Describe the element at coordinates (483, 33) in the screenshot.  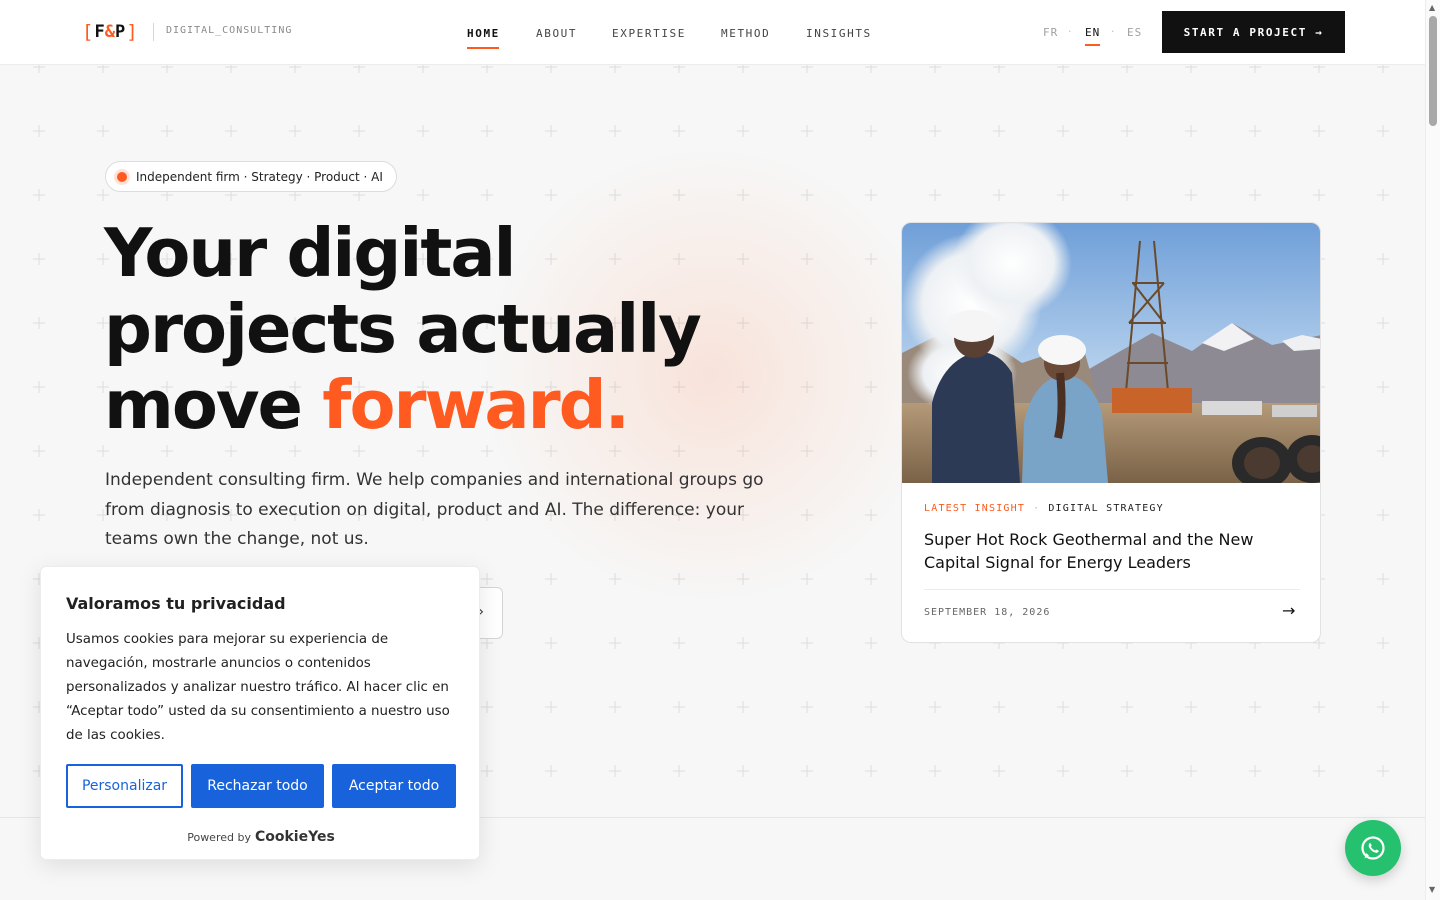
I see `nav-home: HOME` at that location.